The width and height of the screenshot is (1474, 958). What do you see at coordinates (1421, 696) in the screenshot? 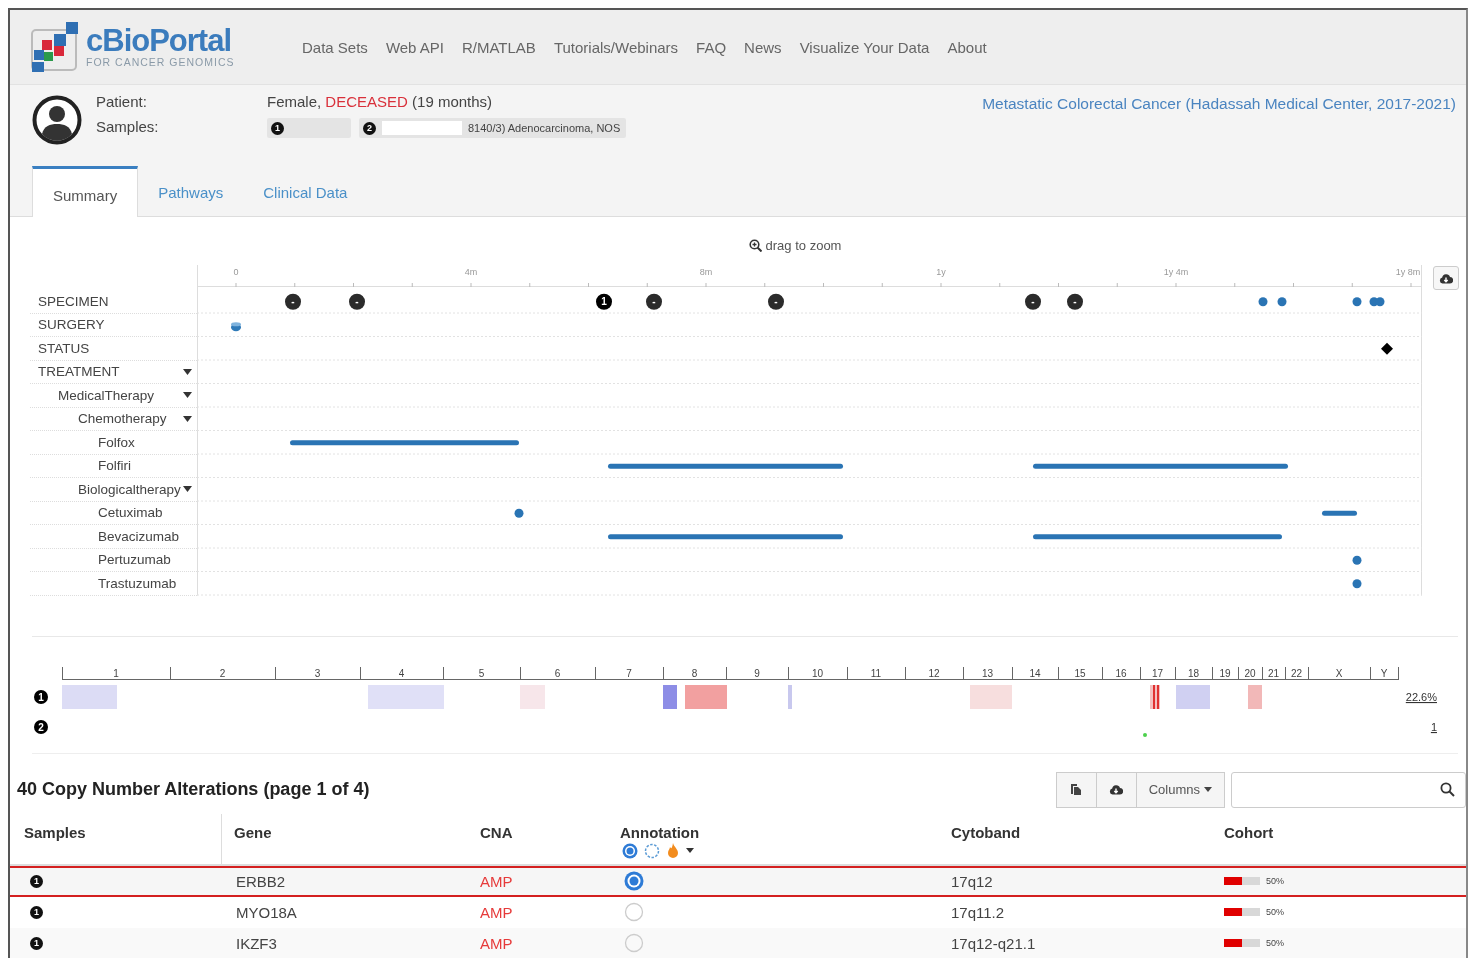
I see `genome-summary-value: 22.6%` at bounding box center [1421, 696].